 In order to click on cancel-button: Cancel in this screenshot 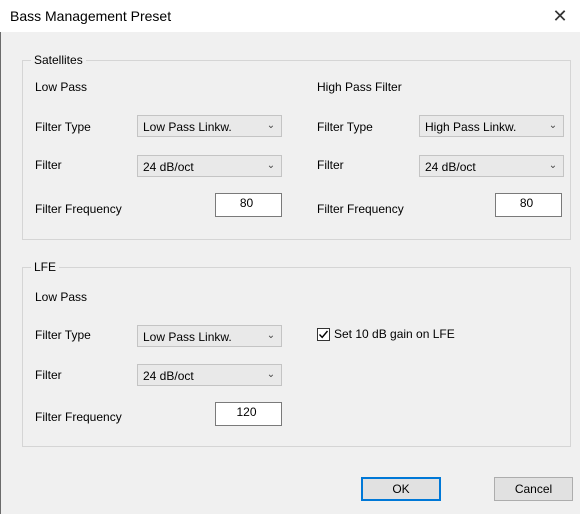, I will do `click(533, 489)`.